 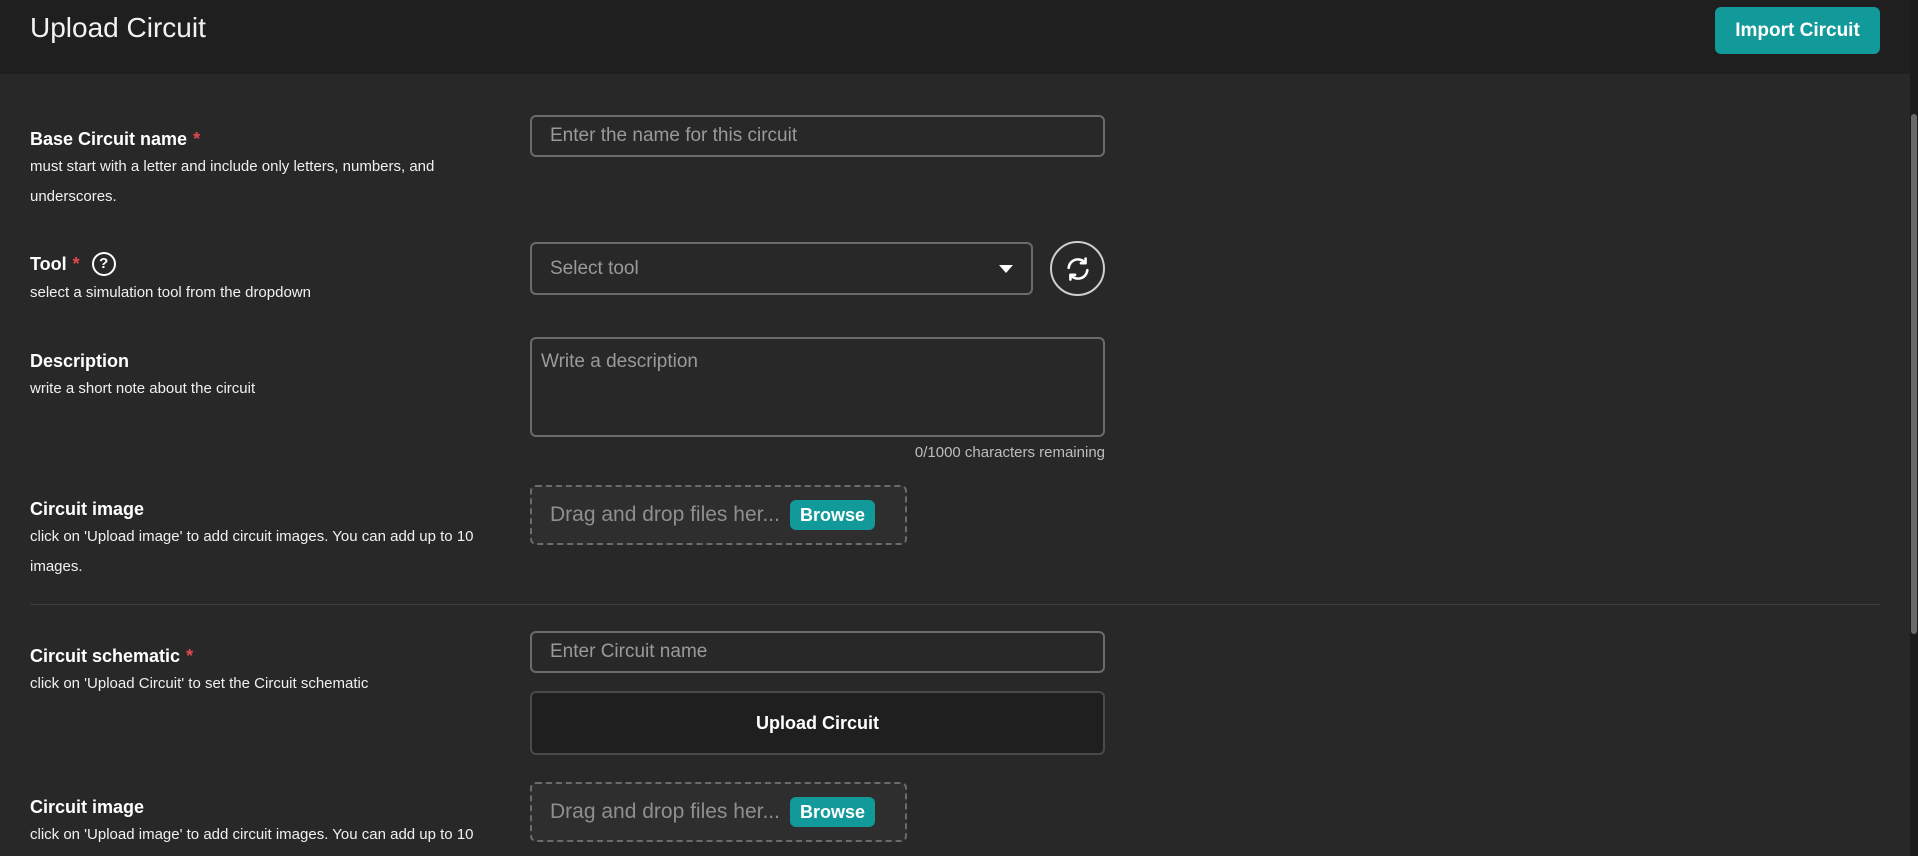 What do you see at coordinates (270, 807) in the screenshot?
I see `circuit-image-2-title: Circuit image` at bounding box center [270, 807].